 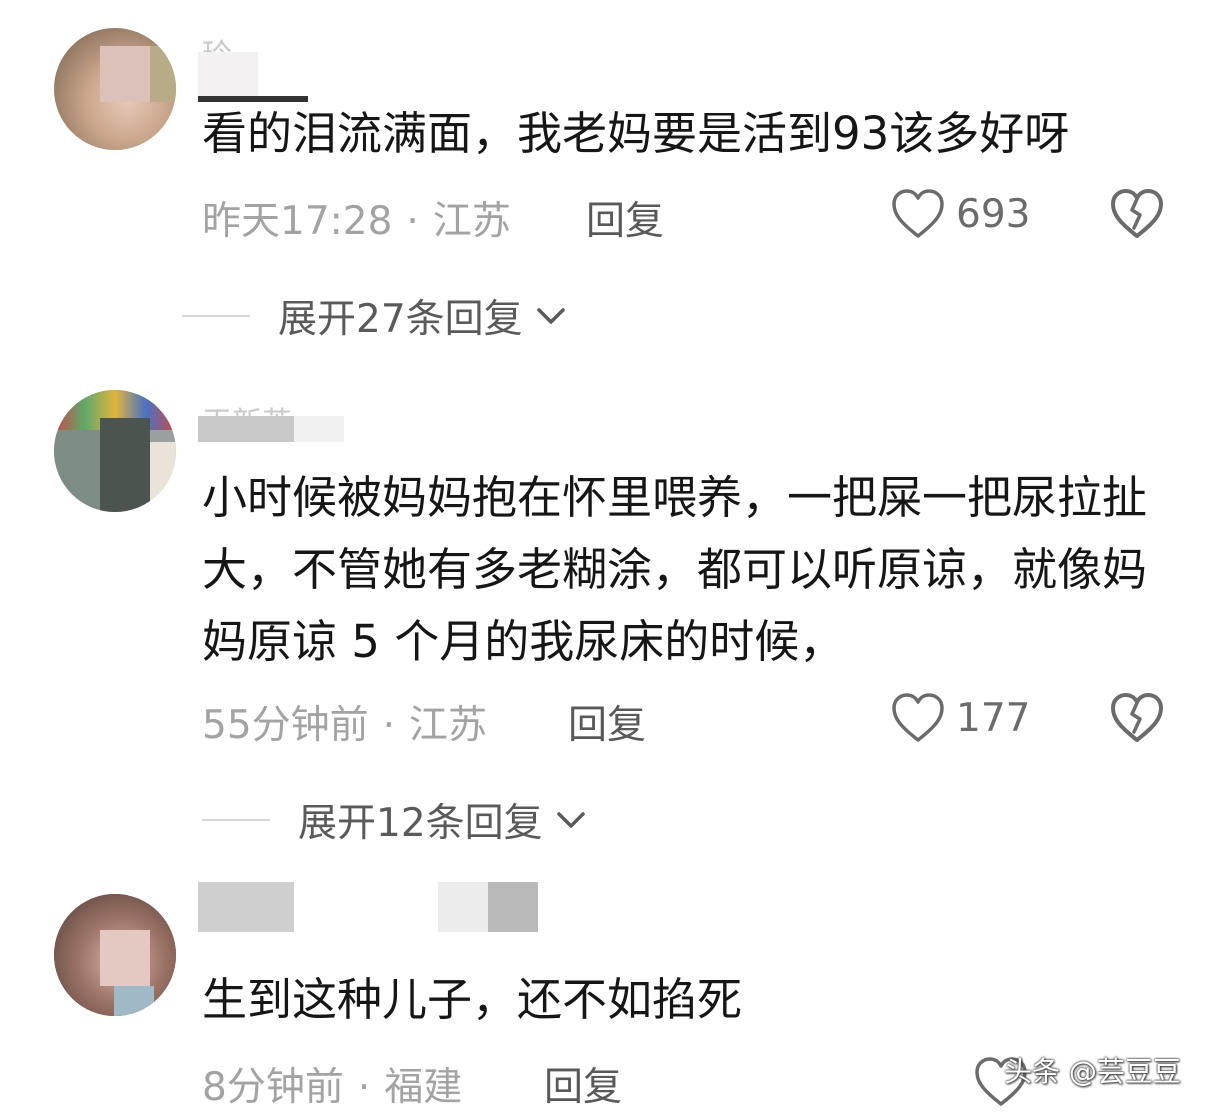 I want to click on expand-replies-button: 展开27条回复, so click(x=375, y=316).